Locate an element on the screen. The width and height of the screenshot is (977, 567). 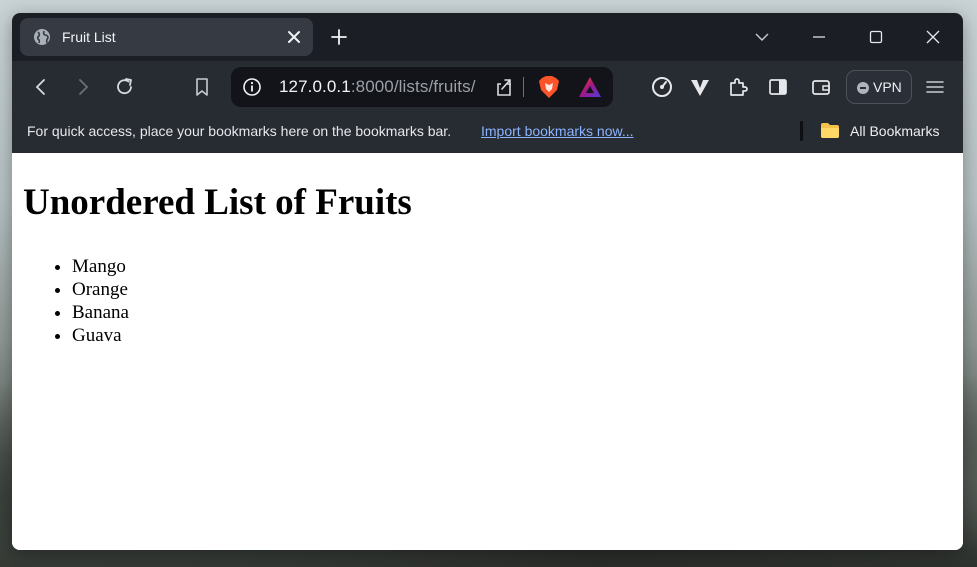
tab-fruit-list: Fruit List is located at coordinates (166, 37).